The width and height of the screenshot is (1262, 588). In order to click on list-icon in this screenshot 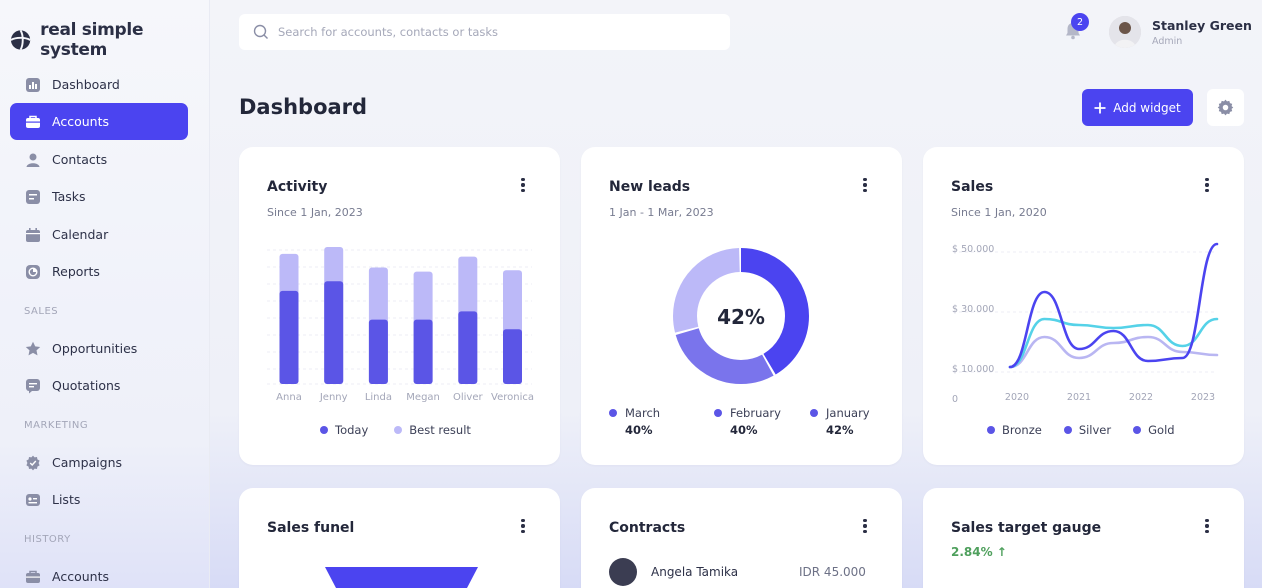, I will do `click(32, 499)`.